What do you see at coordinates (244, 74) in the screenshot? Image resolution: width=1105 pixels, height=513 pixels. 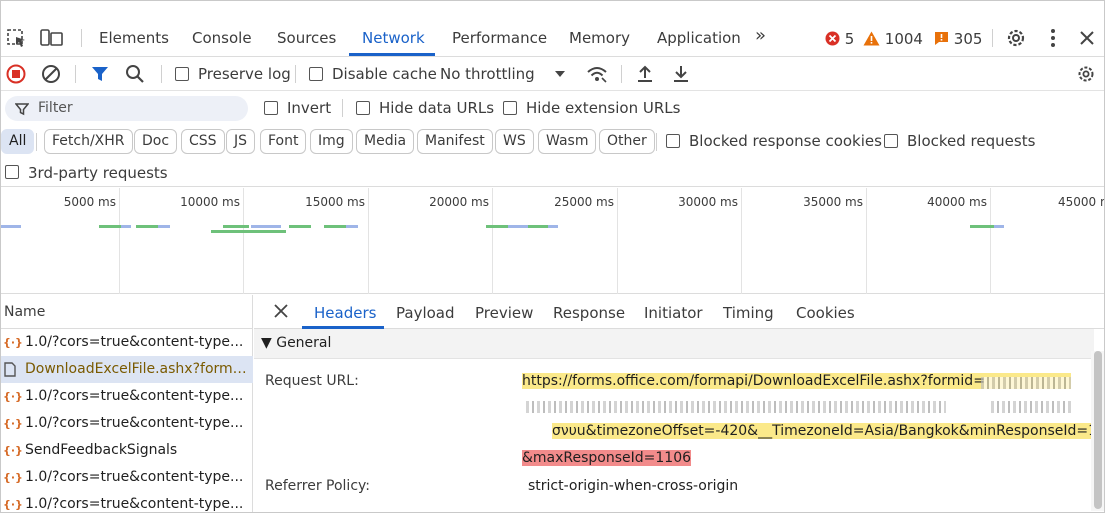 I see `preserve-log-label: Preserve log` at bounding box center [244, 74].